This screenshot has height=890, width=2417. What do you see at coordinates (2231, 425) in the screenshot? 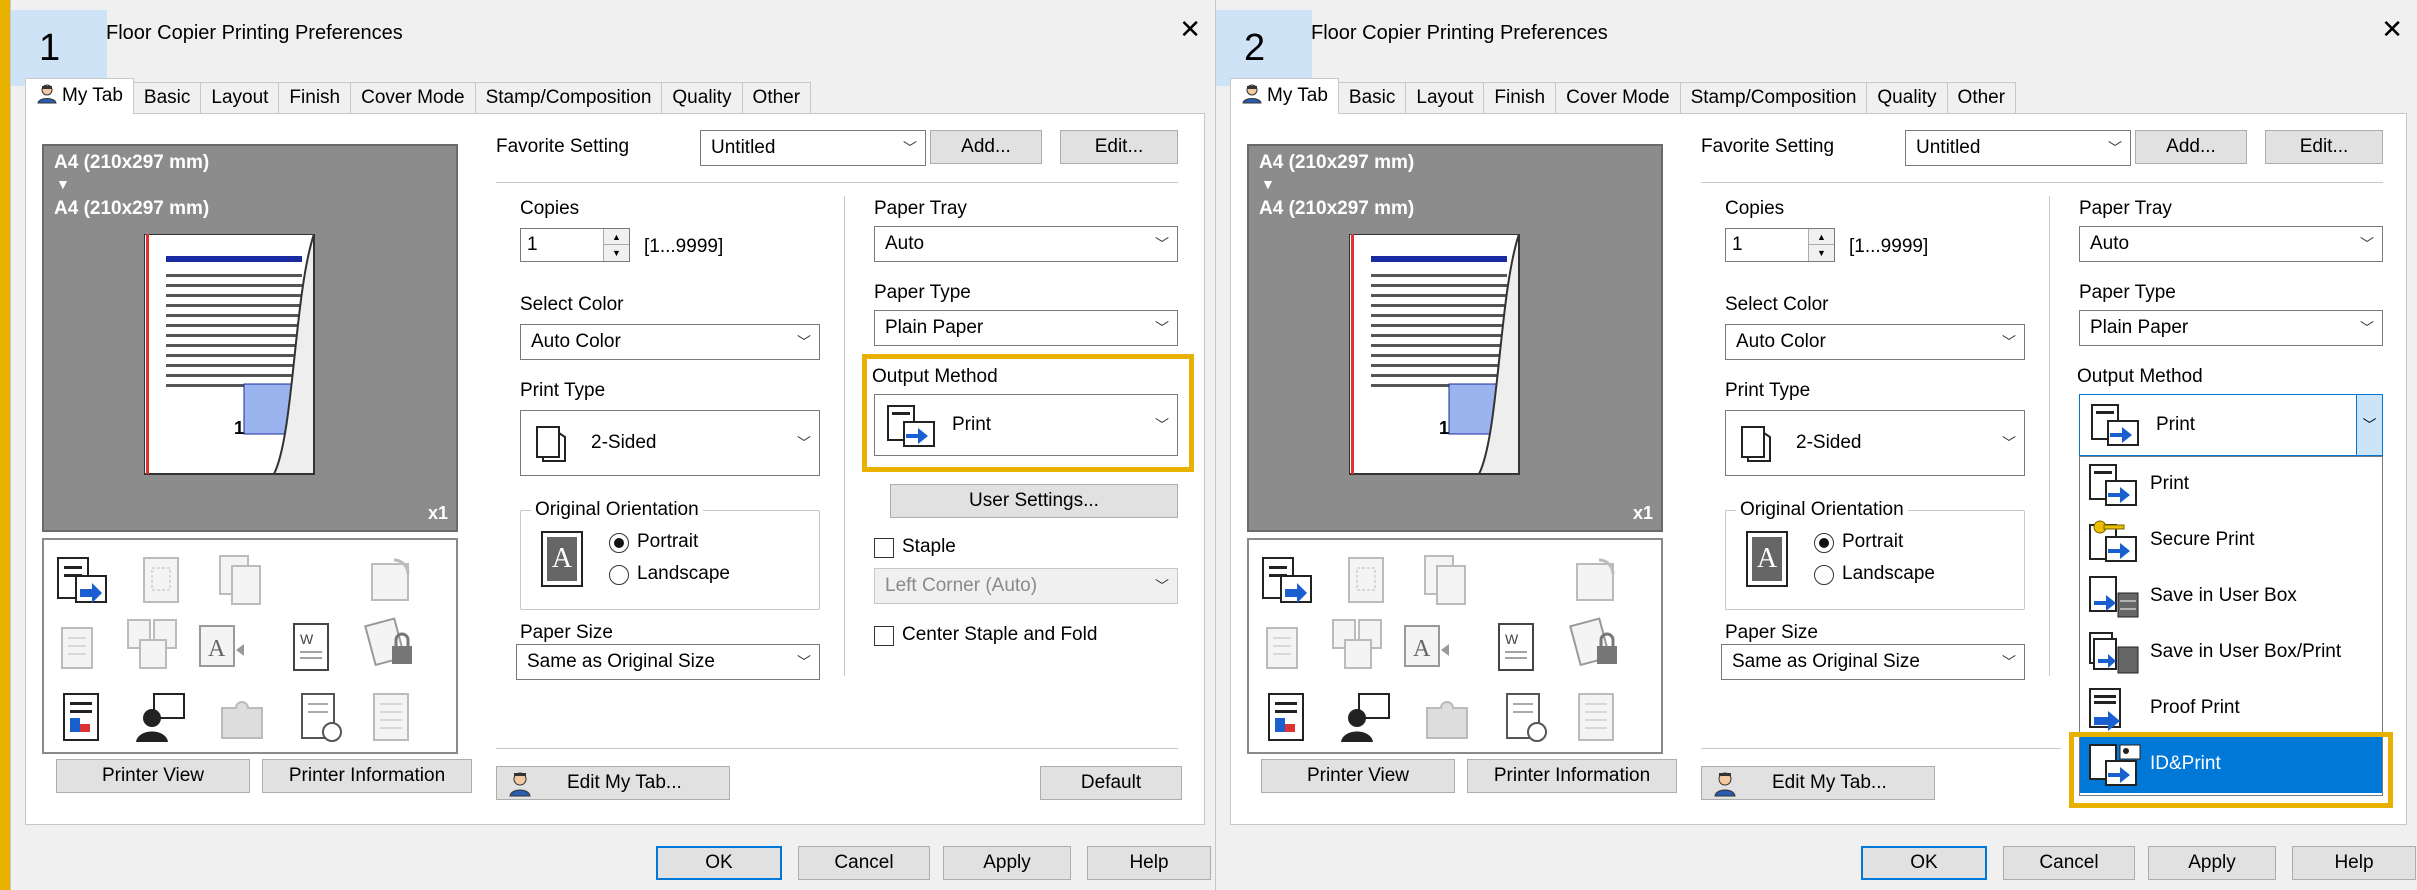
I see `output-method-dropdown: Print ﹀` at bounding box center [2231, 425].